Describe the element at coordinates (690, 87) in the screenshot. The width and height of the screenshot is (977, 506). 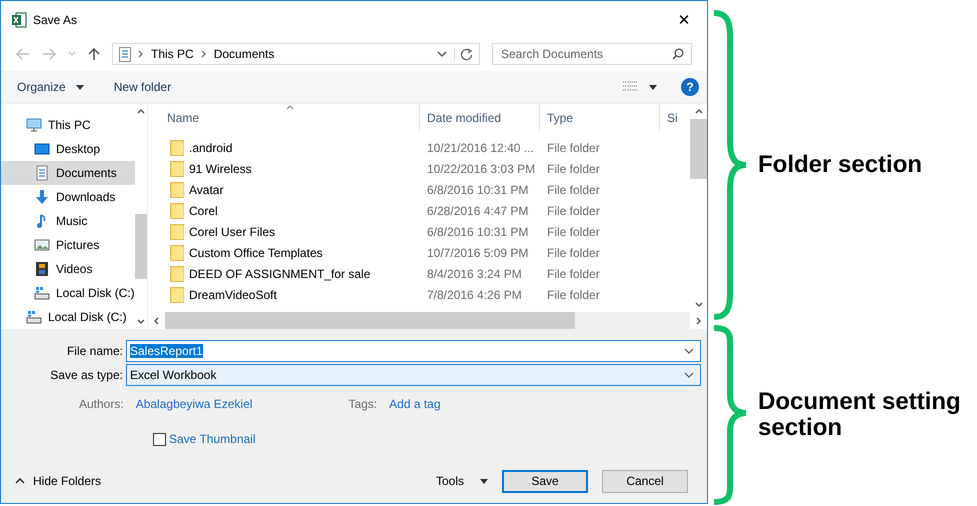
I see `help-button: ?` at that location.